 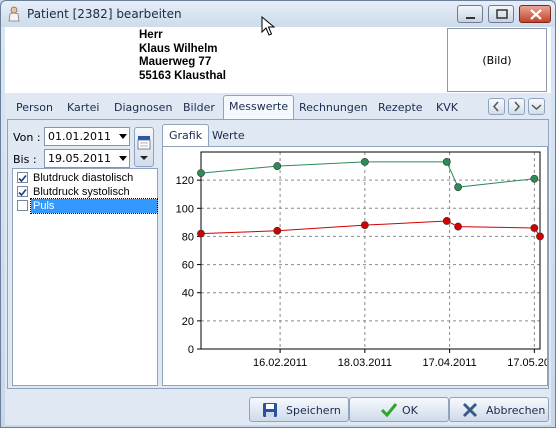 I want to click on patient-name: Klaus Wilhelm, so click(x=178, y=48).